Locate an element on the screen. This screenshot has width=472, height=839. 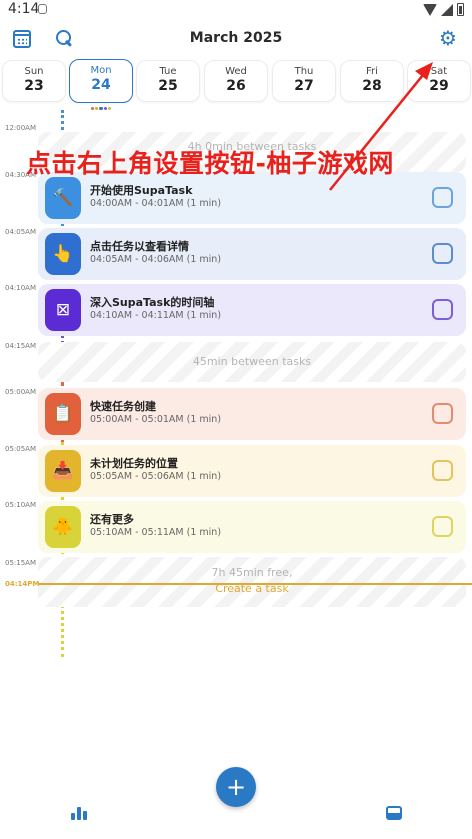
time-label: 05:00AM is located at coordinates (21, 392).